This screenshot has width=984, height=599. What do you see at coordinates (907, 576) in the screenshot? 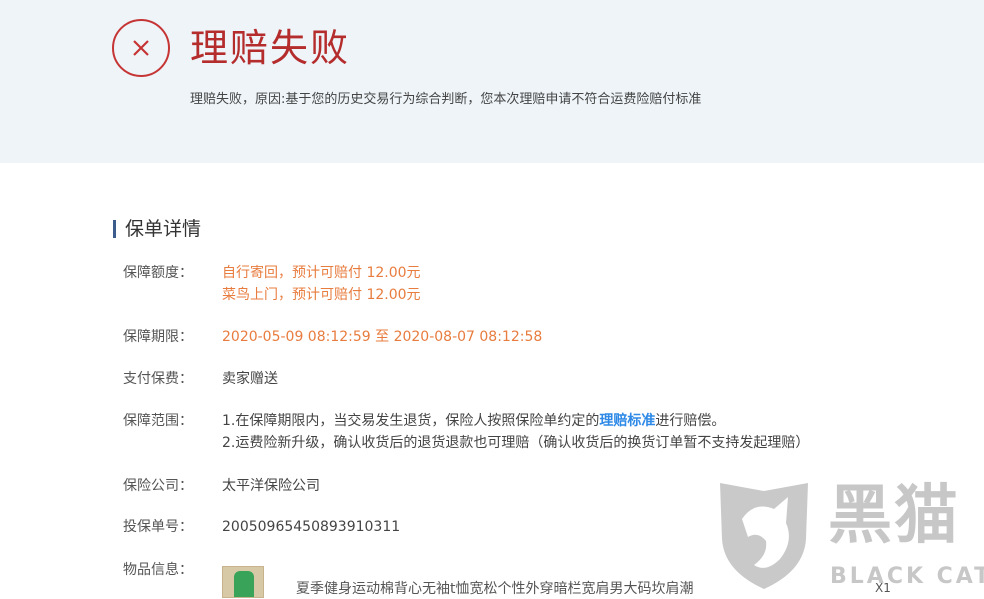
I see `watermark-en: BLACK CAT` at bounding box center [907, 576].